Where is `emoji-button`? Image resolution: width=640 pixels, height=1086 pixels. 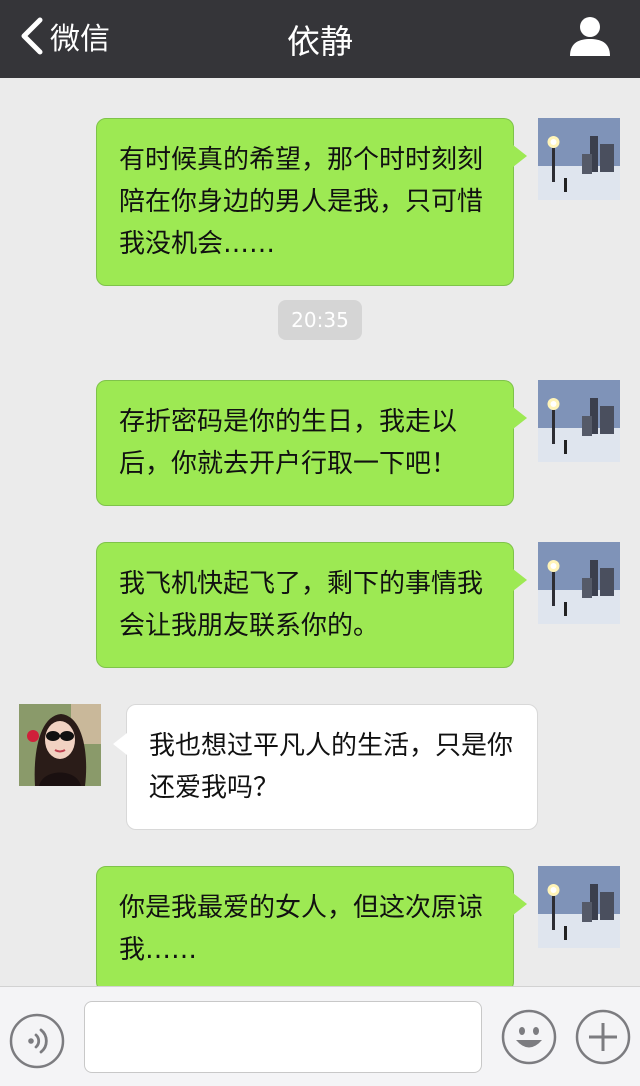 emoji-button is located at coordinates (529, 1037).